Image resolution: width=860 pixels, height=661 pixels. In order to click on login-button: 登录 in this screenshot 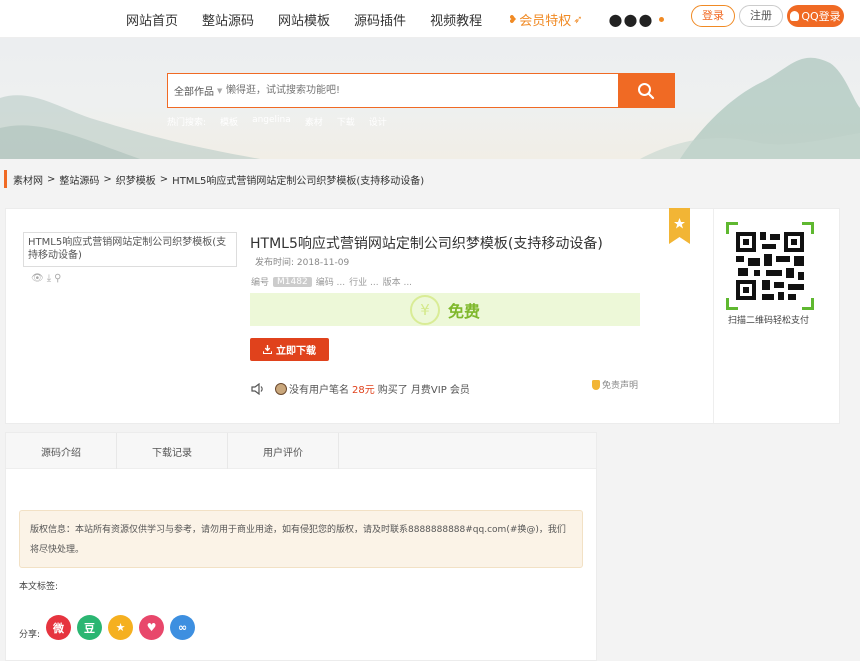, I will do `click(713, 16)`.